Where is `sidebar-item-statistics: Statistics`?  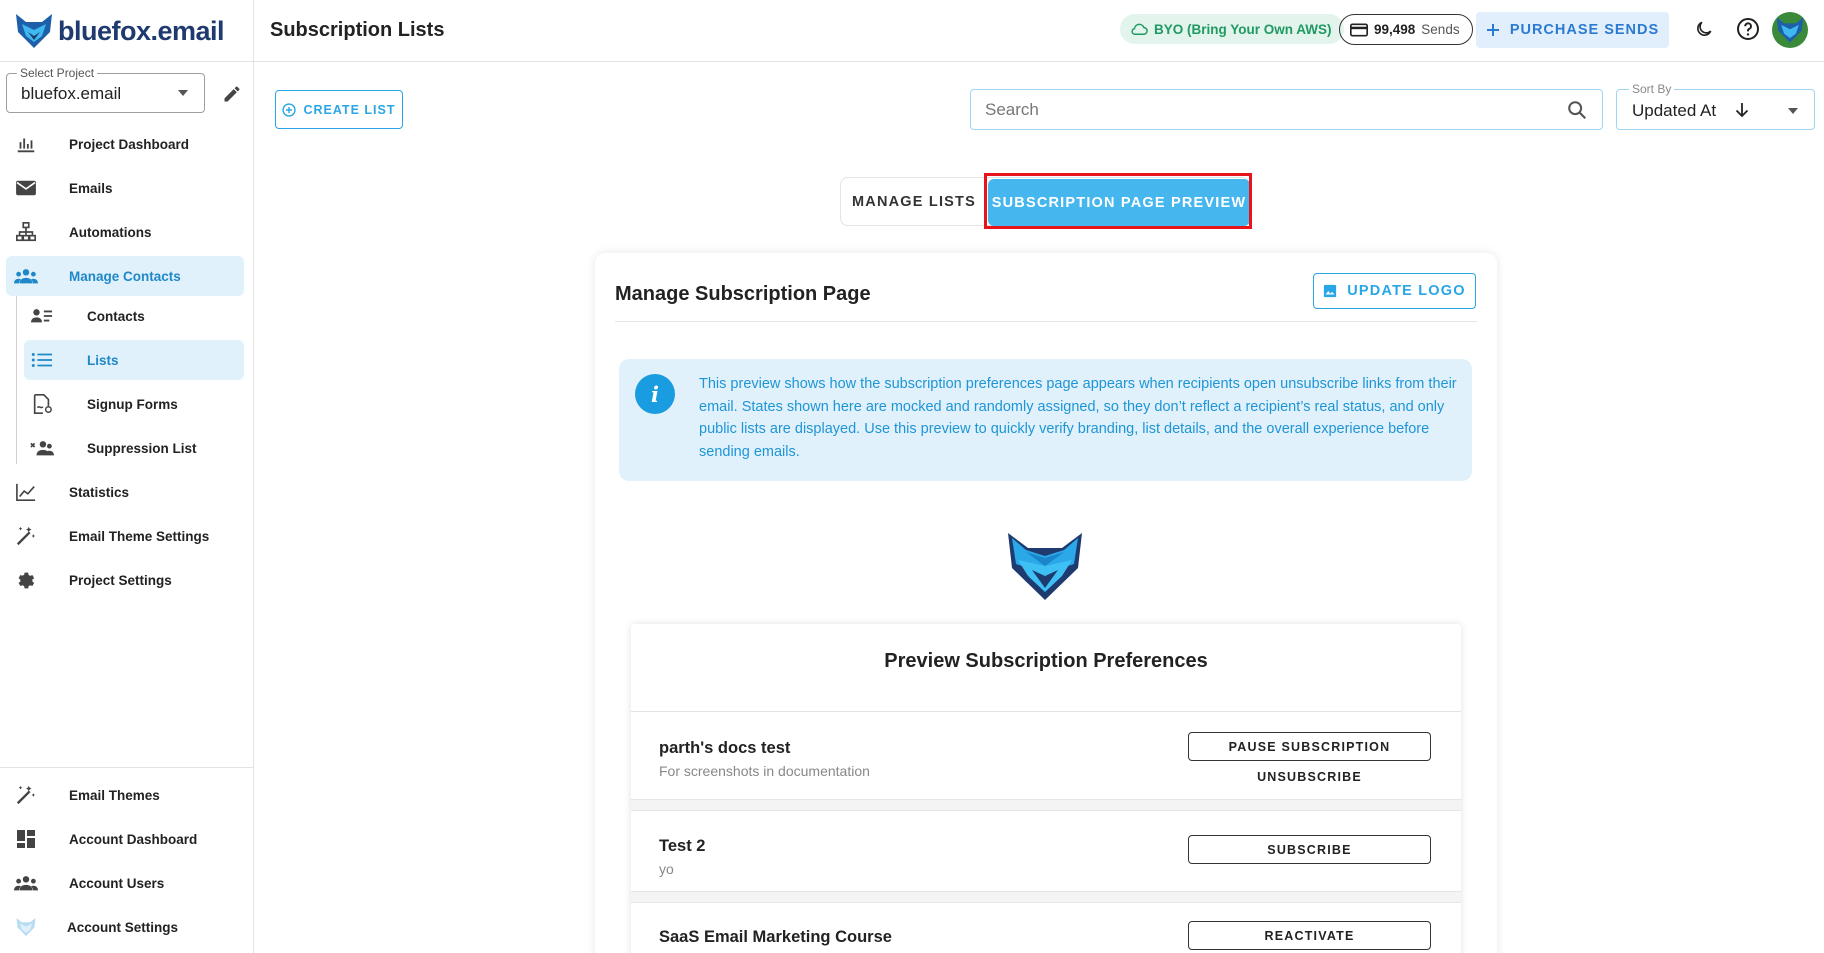 sidebar-item-statistics: Statistics is located at coordinates (125, 492).